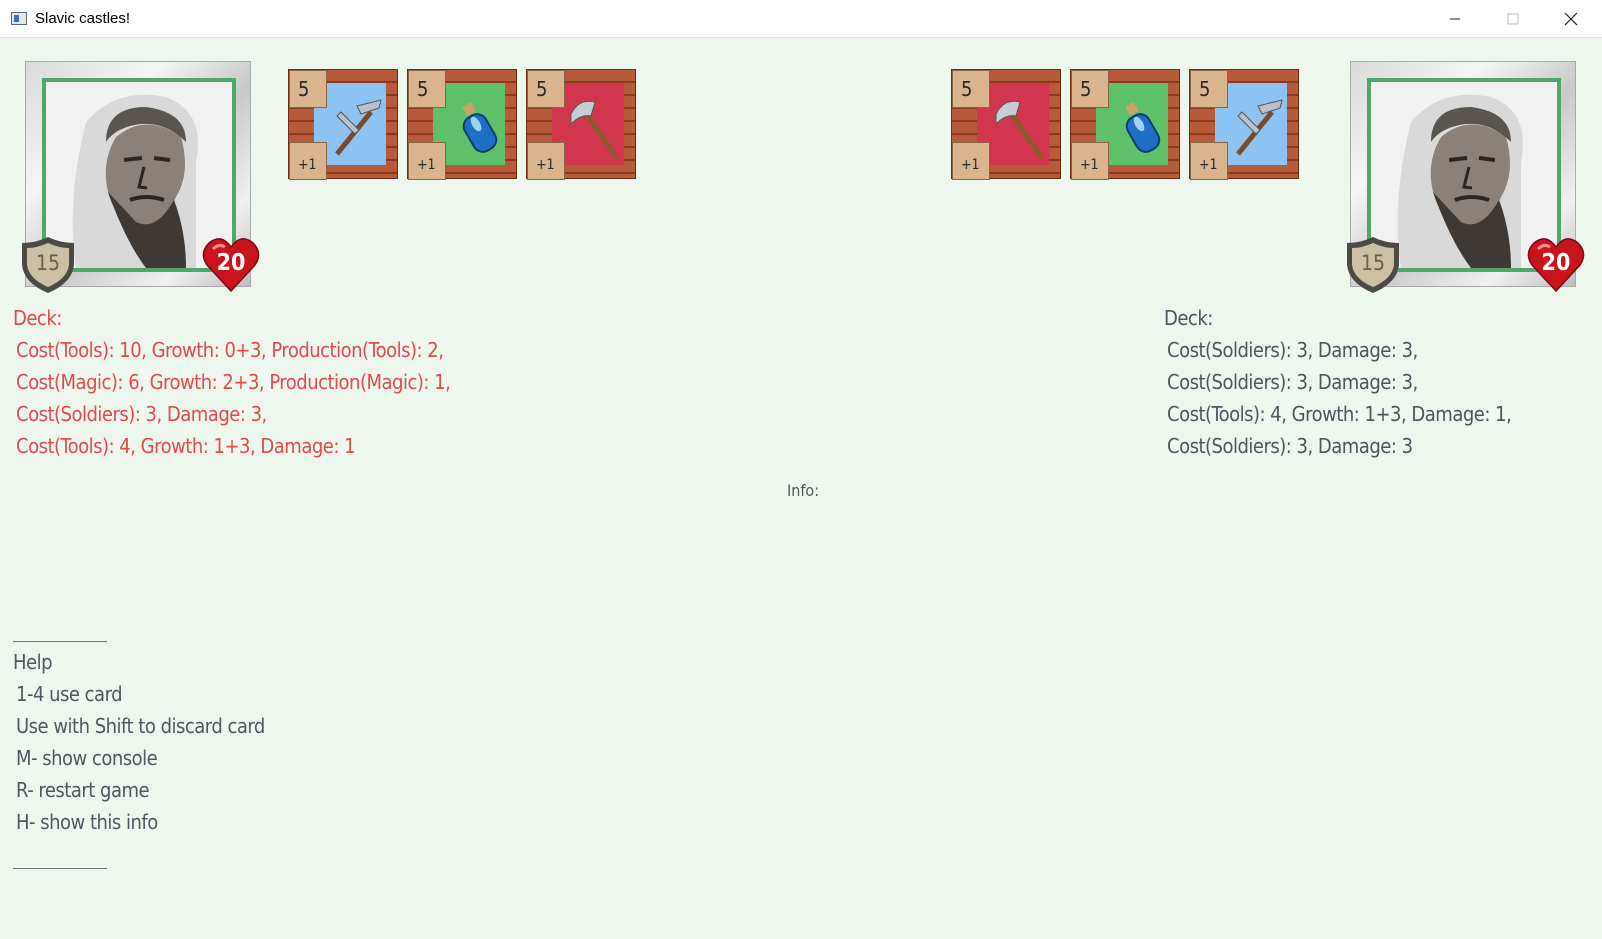 This screenshot has width=1602, height=939. I want to click on deck-left-line: Cost(Tools): 4, Growth: 1+3, Damage: 1, so click(186, 446).